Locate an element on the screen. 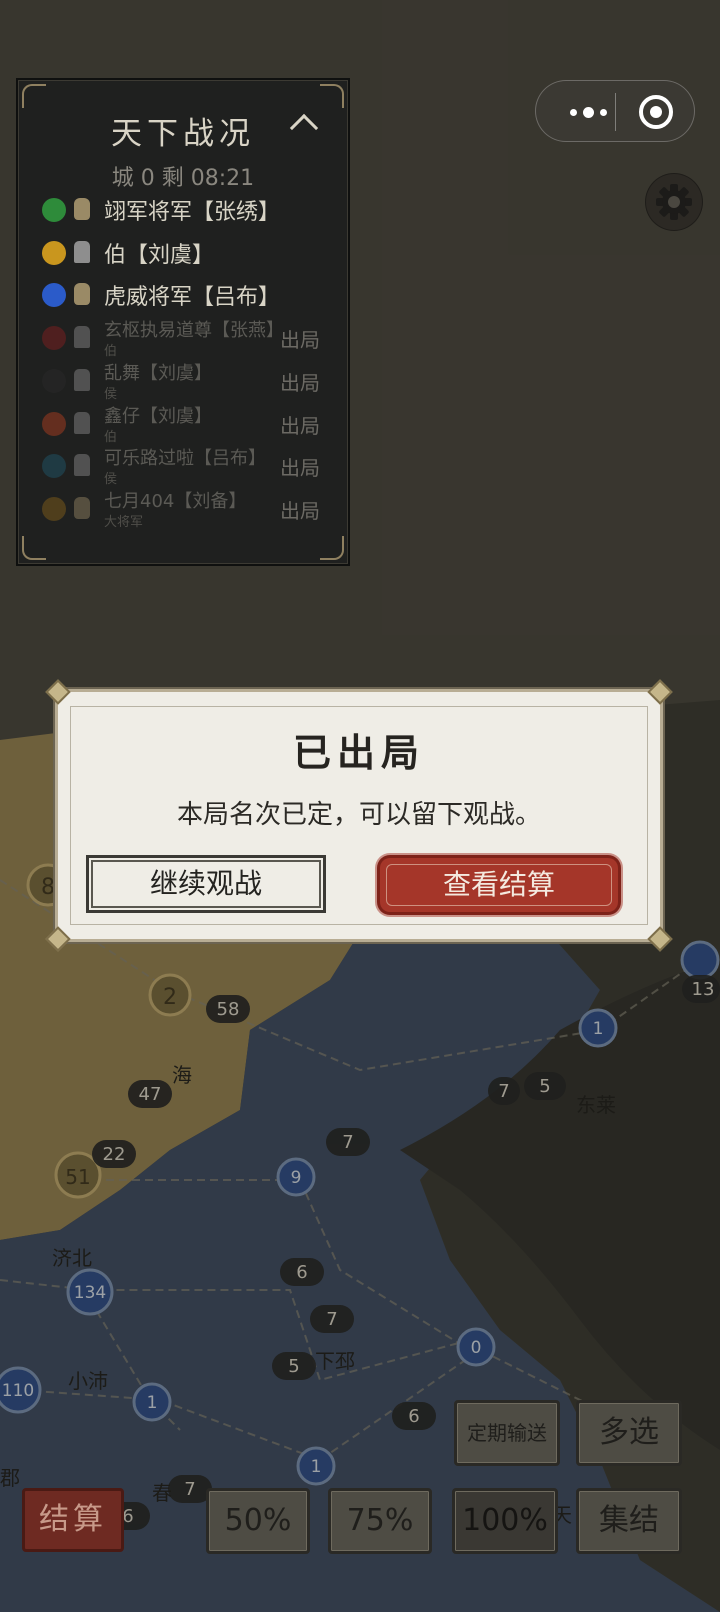 The image size is (720, 1612). troop-75-percent-button: 75% is located at coordinates (380, 1521).